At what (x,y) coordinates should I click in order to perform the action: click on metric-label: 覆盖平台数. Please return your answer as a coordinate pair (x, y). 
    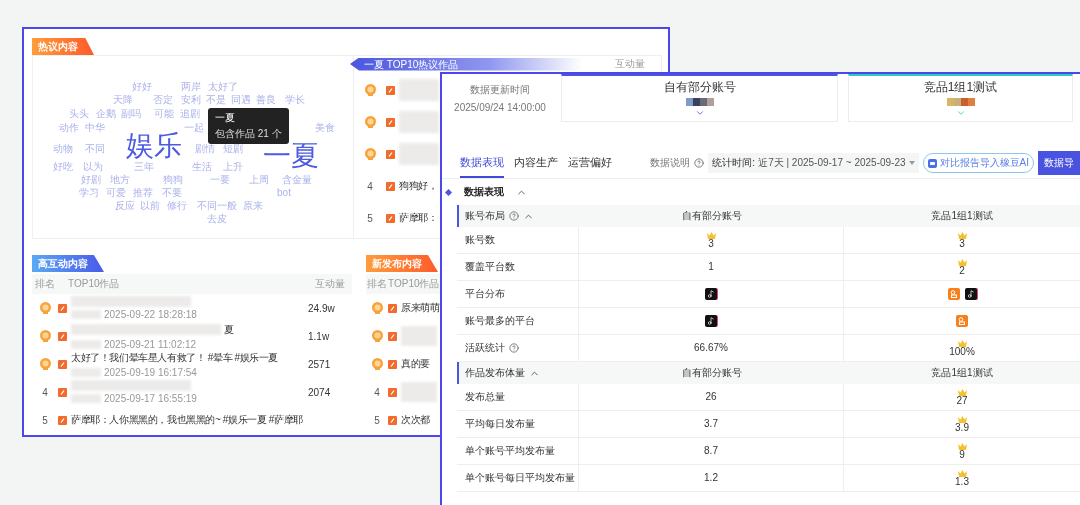
    Looking at the image, I should click on (490, 267).